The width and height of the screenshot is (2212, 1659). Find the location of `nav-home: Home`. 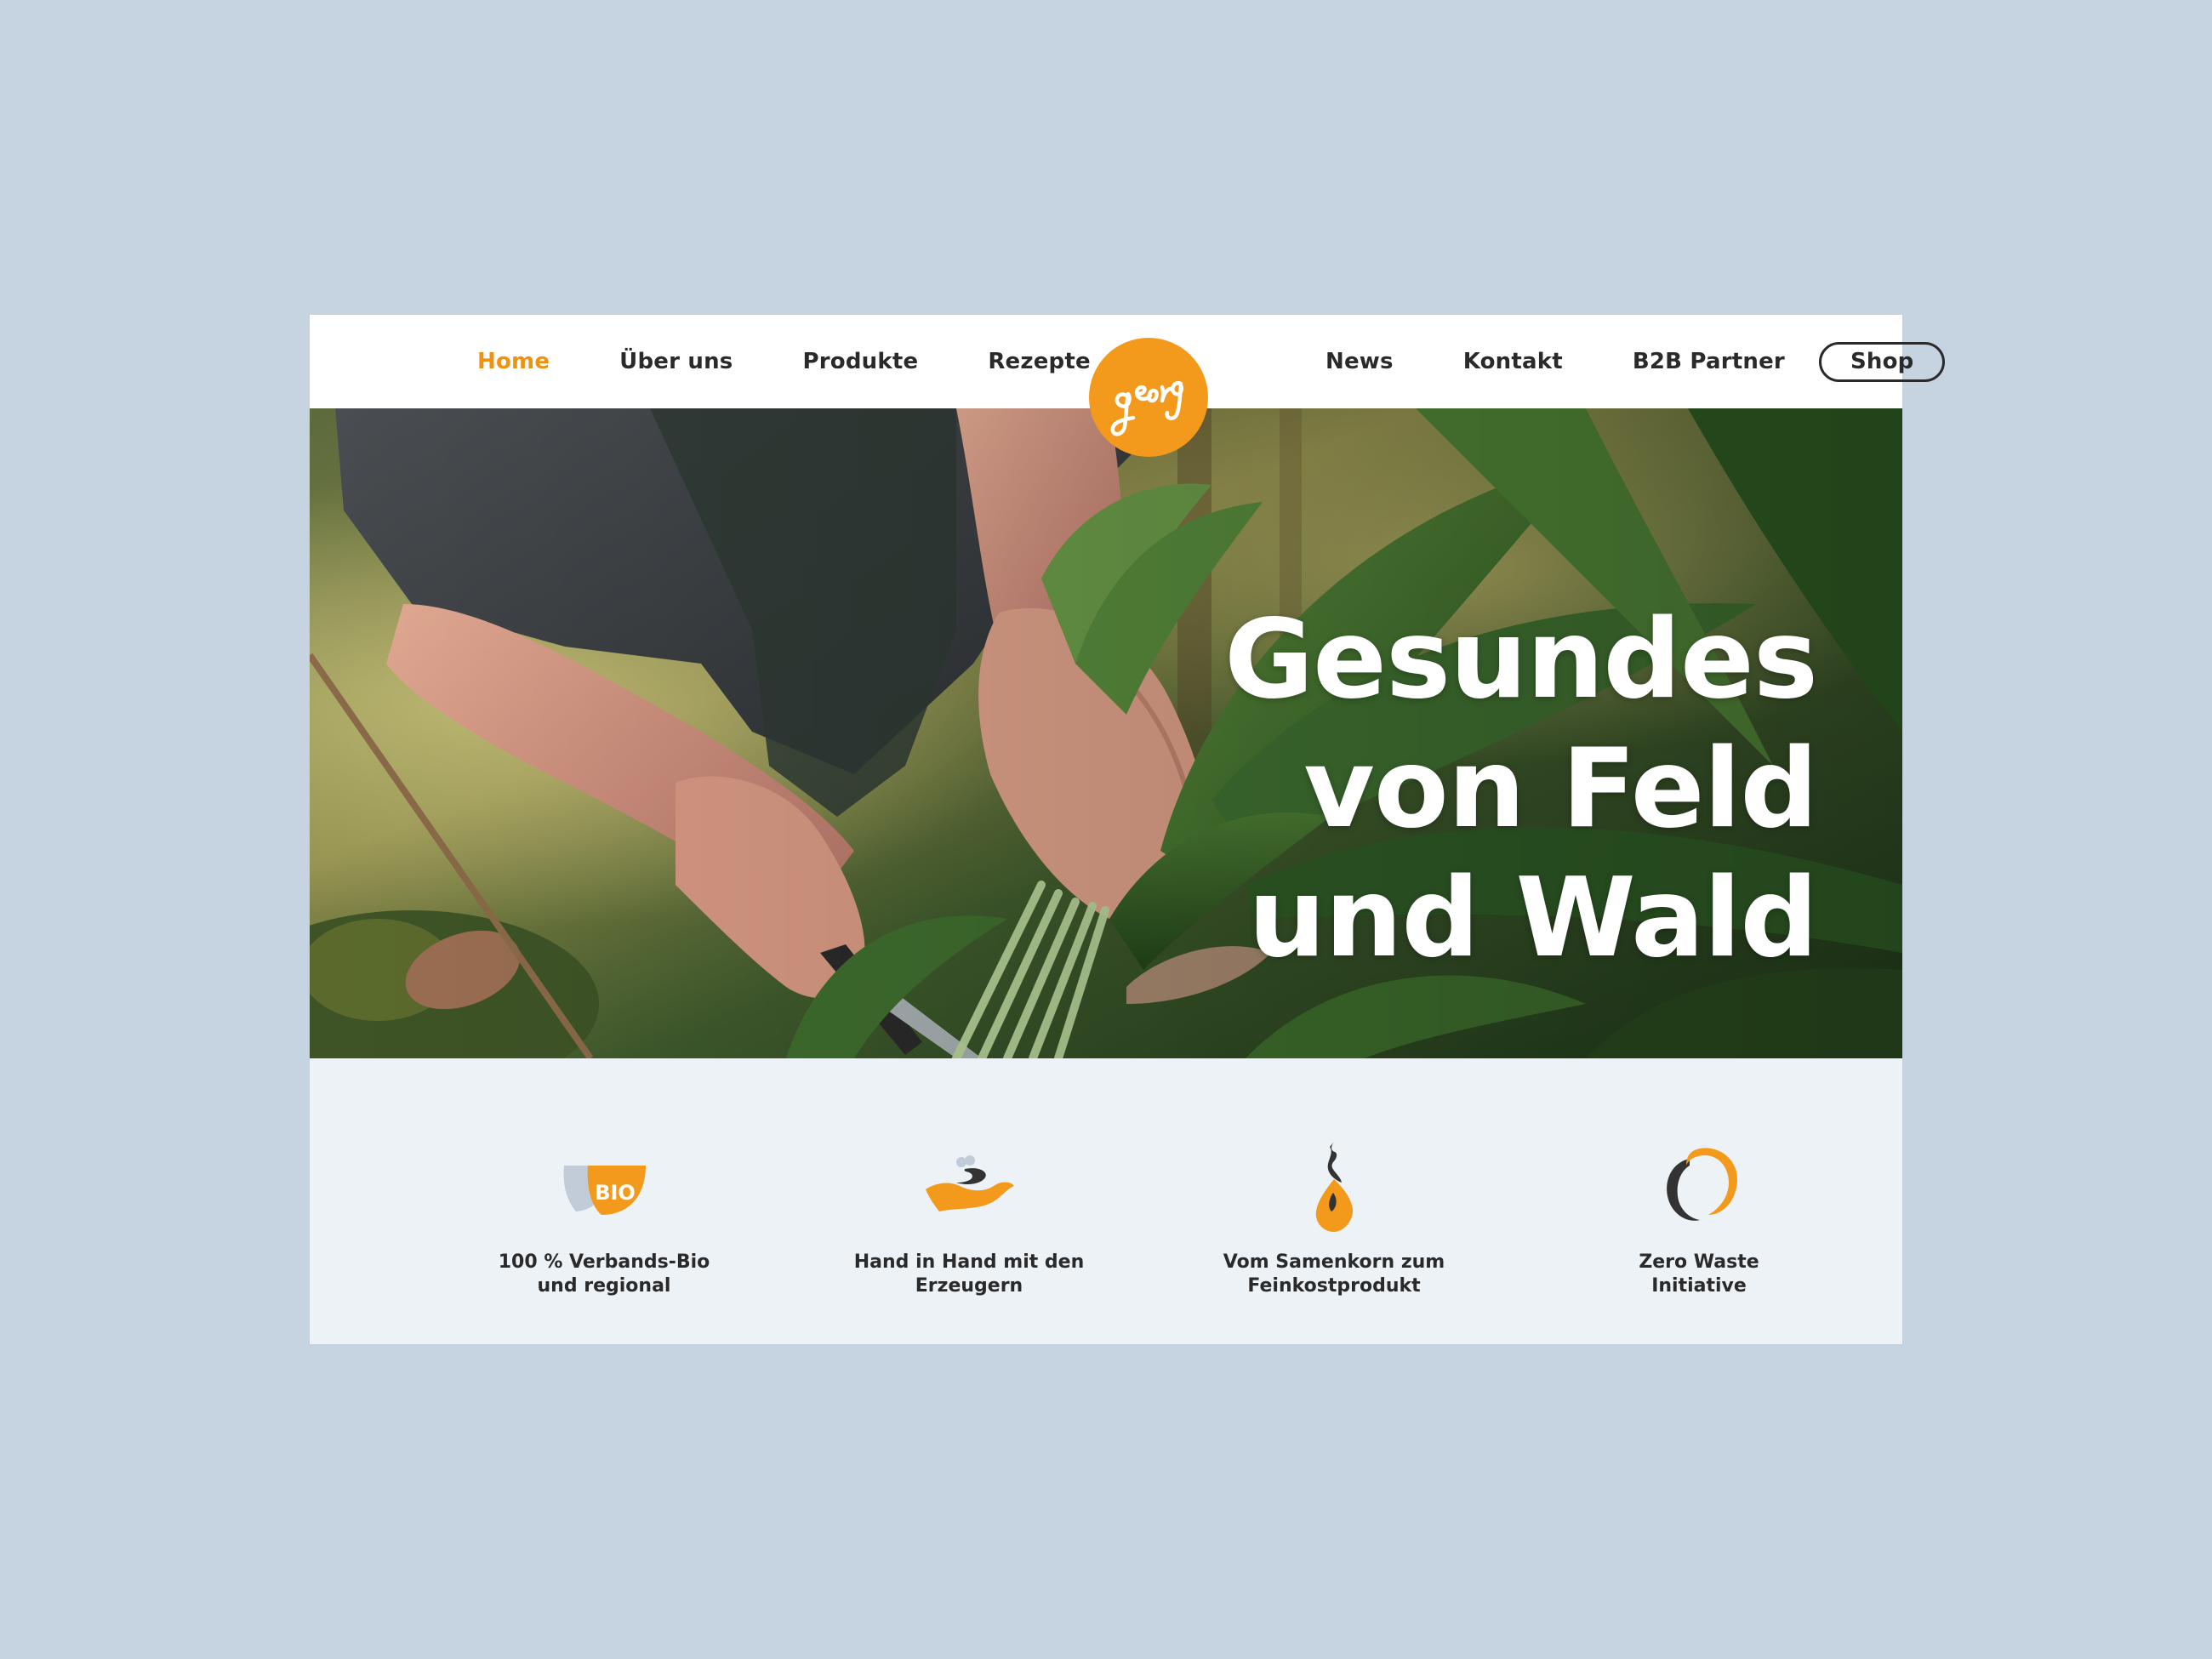

nav-home: Home is located at coordinates (513, 361).